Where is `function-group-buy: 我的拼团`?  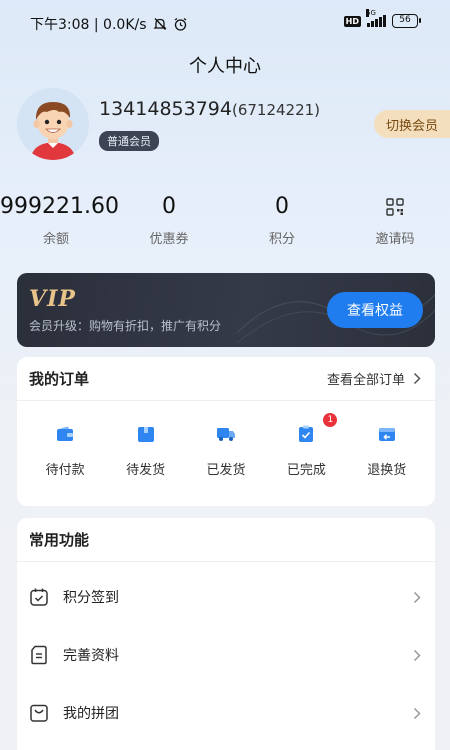
function-group-buy: 我的拼团 is located at coordinates (226, 713).